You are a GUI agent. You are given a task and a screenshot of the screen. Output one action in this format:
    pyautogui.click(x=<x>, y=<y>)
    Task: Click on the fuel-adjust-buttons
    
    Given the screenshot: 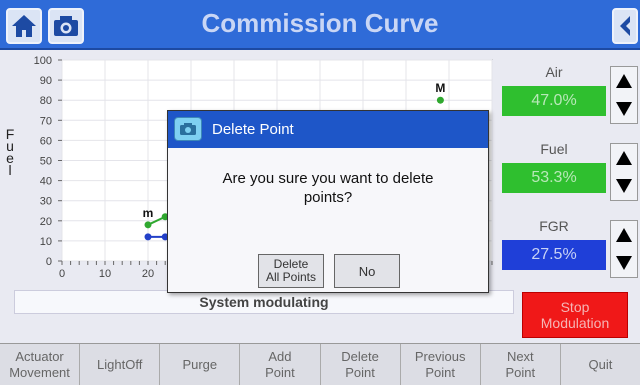 What is the action you would take?
    pyautogui.click(x=624, y=172)
    